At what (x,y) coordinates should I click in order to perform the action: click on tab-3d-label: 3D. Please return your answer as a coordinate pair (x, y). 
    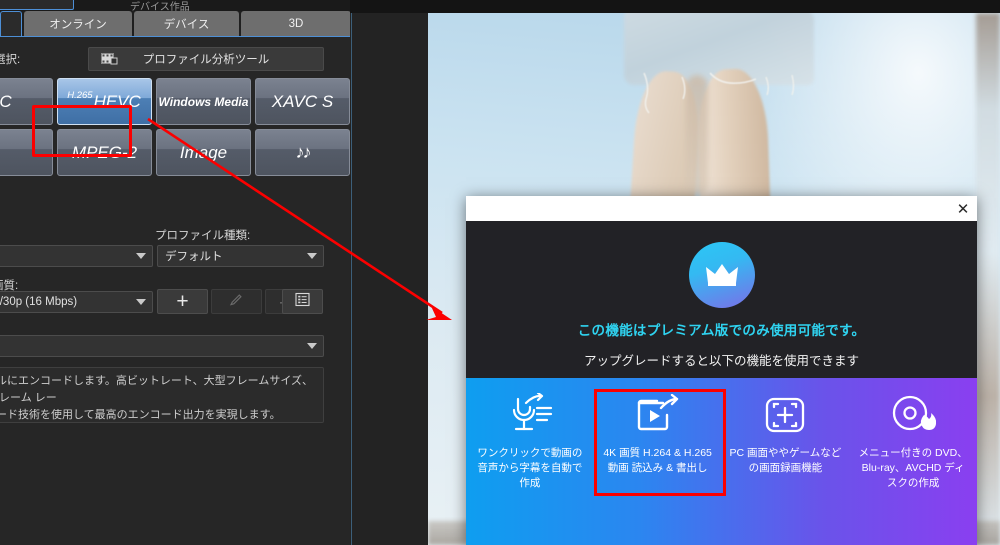
    Looking at the image, I should click on (296, 23).